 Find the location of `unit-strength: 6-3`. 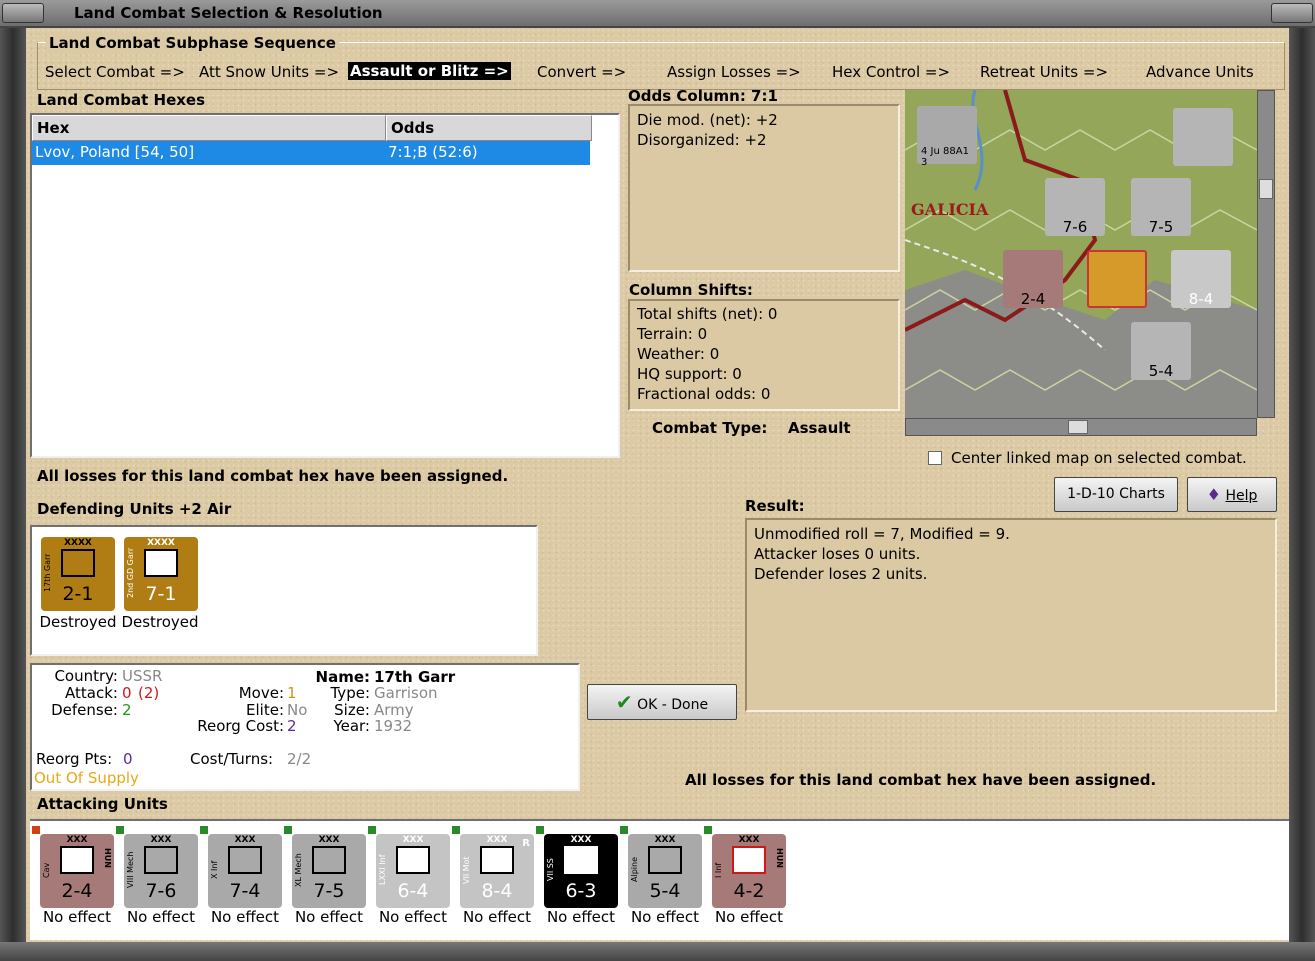

unit-strength: 6-3 is located at coordinates (581, 891).